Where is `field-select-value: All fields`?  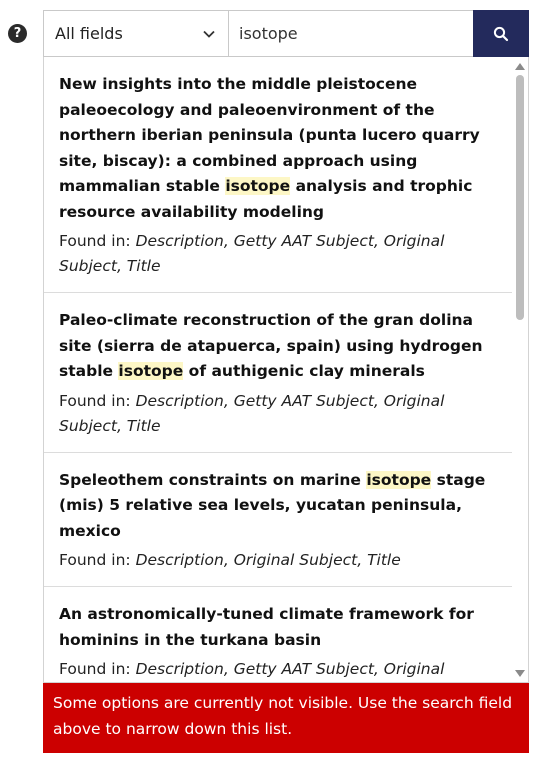
field-select-value: All fields is located at coordinates (89, 33).